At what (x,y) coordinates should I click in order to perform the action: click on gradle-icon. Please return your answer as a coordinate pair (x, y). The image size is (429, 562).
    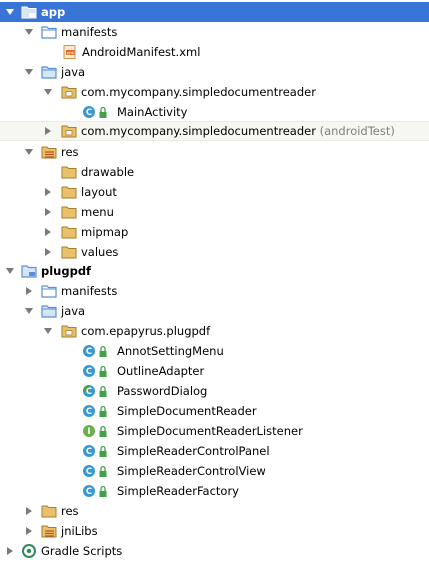
    Looking at the image, I should click on (29, 551).